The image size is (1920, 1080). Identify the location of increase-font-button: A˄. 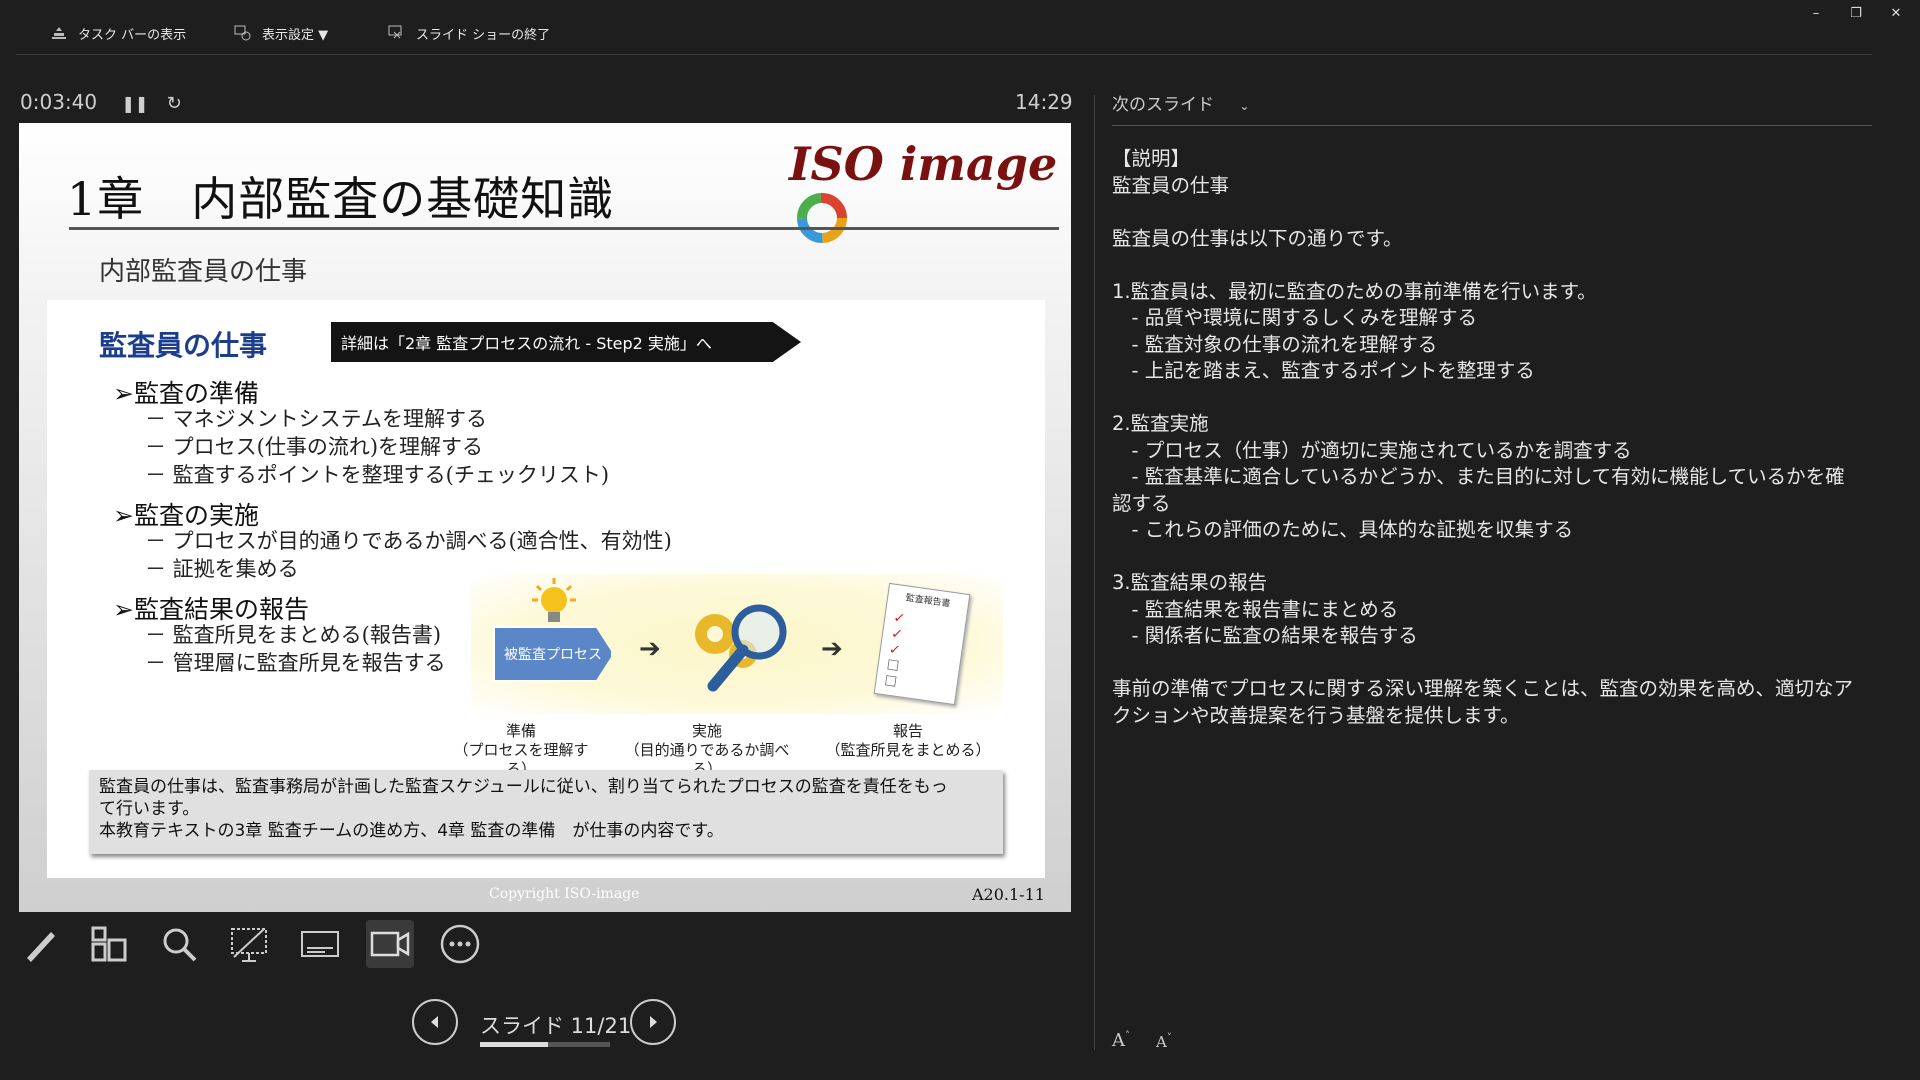
(1121, 1040).